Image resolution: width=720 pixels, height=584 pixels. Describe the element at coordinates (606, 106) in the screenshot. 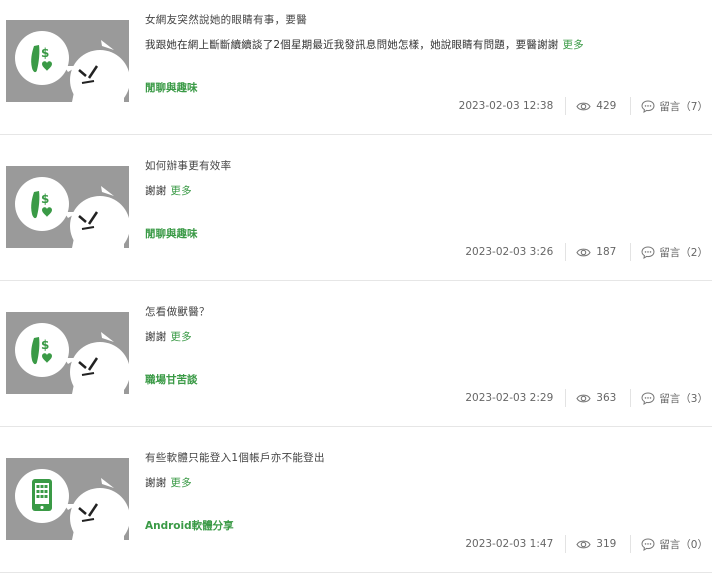

I see `view-count-value: 429` at that location.